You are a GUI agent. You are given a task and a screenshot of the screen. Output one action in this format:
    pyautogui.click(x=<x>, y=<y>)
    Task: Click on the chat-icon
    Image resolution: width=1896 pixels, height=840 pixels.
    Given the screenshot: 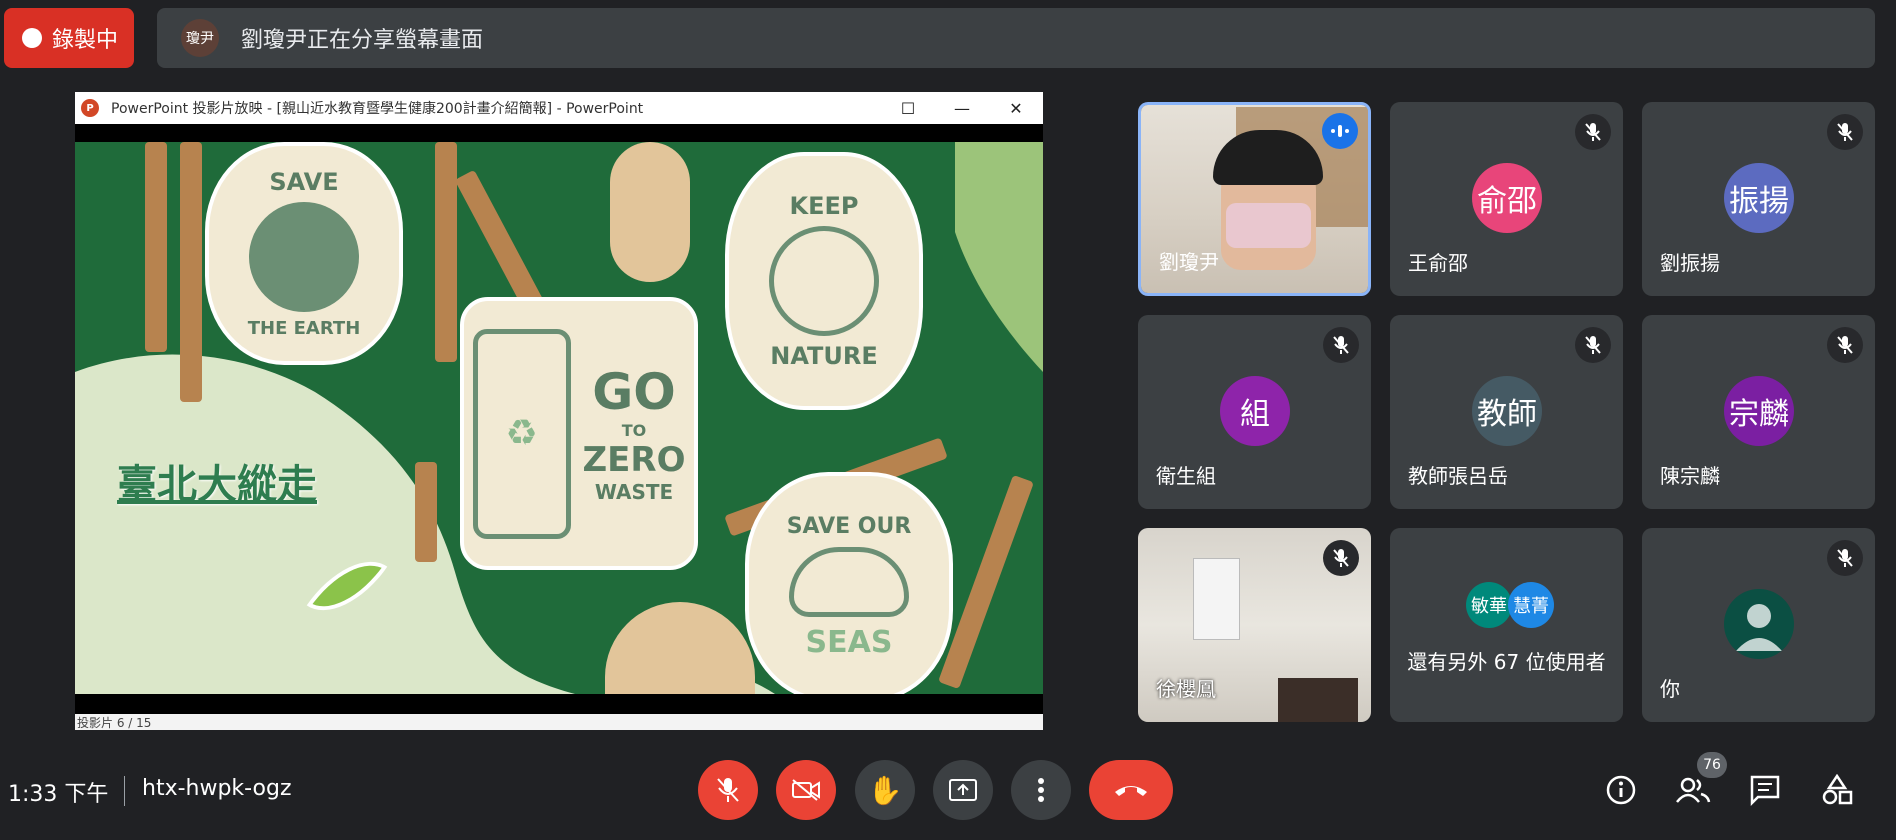 What is the action you would take?
    pyautogui.click(x=1765, y=790)
    